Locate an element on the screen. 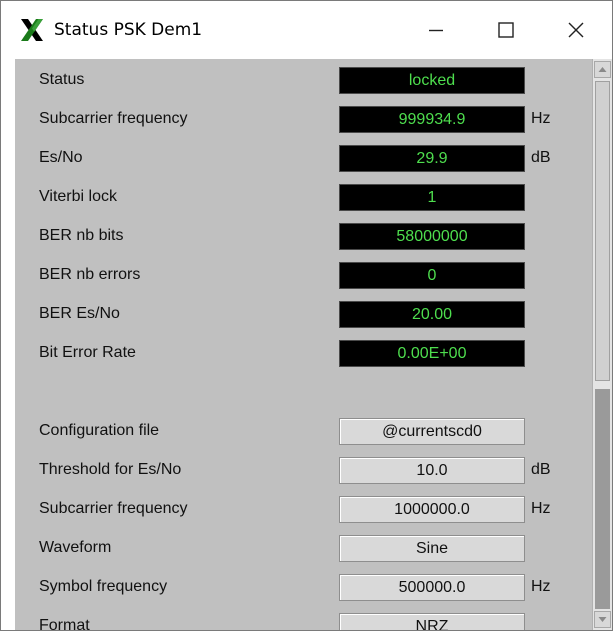 This screenshot has height=631, width=613. title-bar: Status PSK Dem1 is located at coordinates (306, 30).